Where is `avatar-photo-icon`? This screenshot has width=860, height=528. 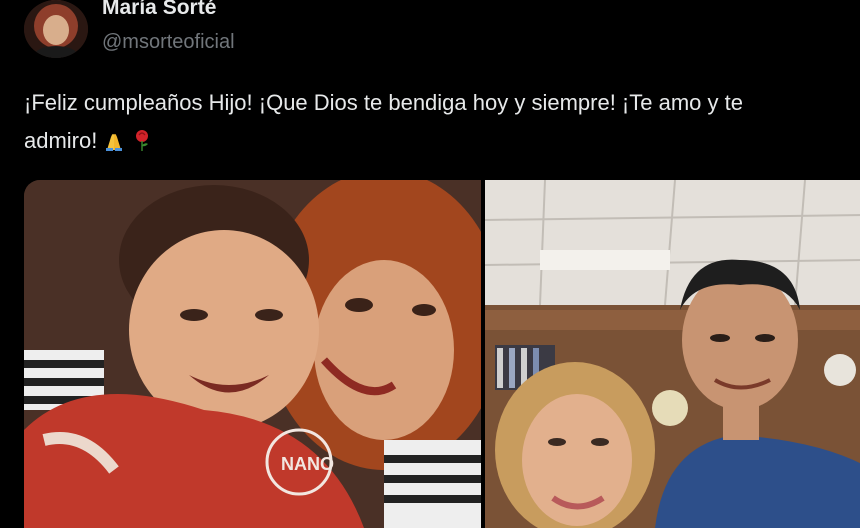 avatar-photo-icon is located at coordinates (56, 29).